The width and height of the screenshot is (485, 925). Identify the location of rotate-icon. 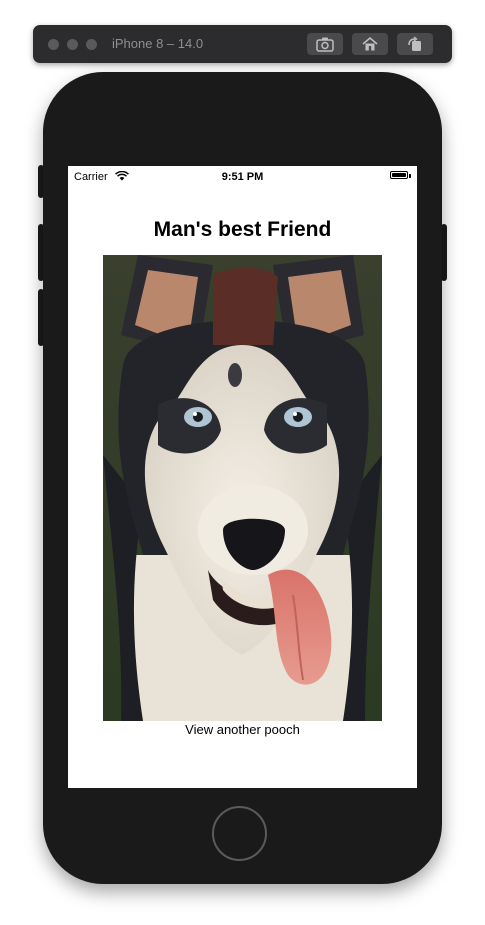
(414, 43).